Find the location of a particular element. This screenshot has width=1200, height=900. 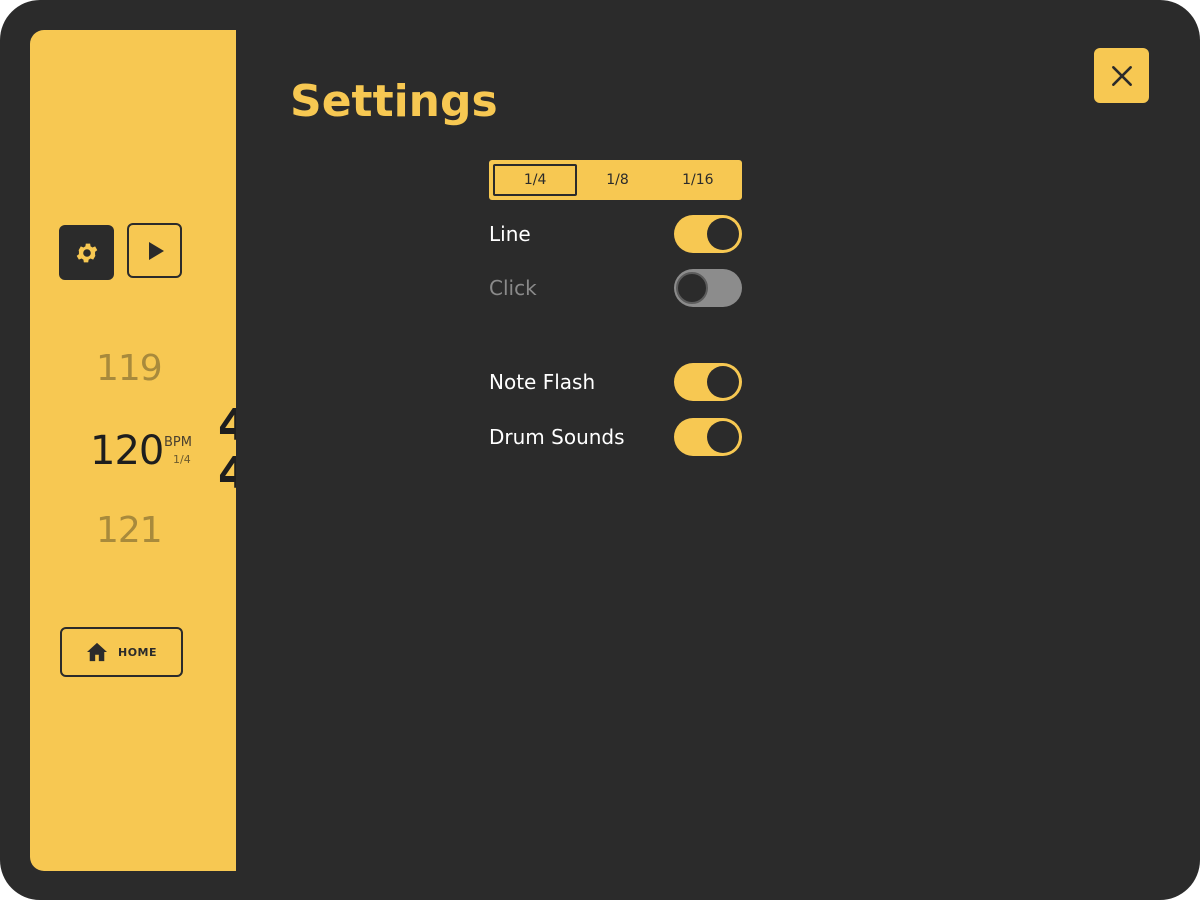

setting-label-note-flash: Note Flash is located at coordinates (542, 382).